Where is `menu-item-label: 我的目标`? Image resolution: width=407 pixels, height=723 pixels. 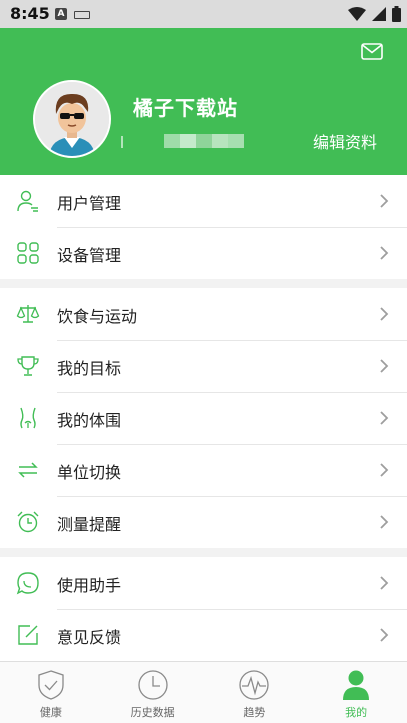 menu-item-label: 我的目标 is located at coordinates (89, 368).